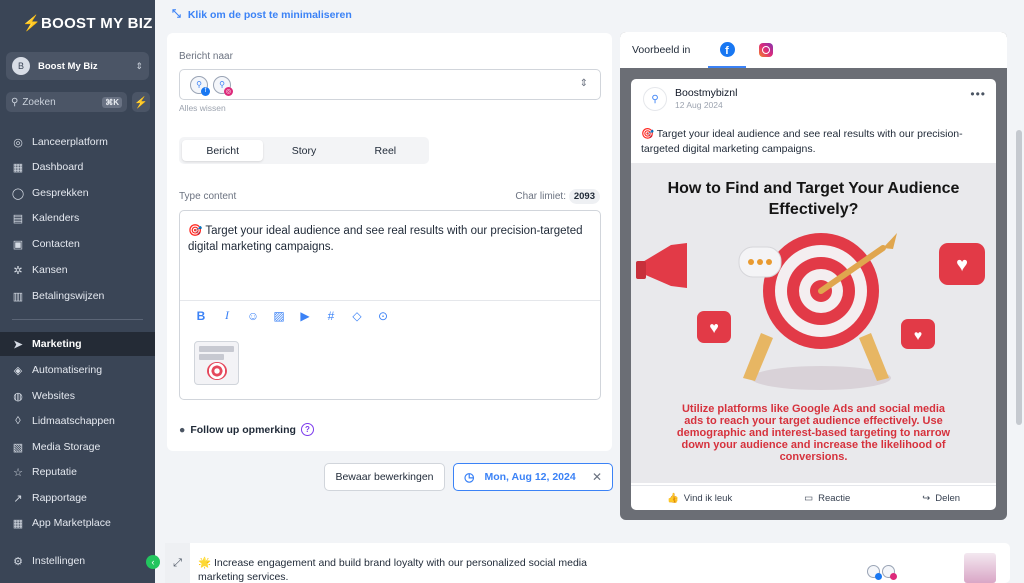 This screenshot has height=583, width=1024. Describe the element at coordinates (87, 23) in the screenshot. I see `brand-logo: ⚡BOOST MY BIZ` at that location.